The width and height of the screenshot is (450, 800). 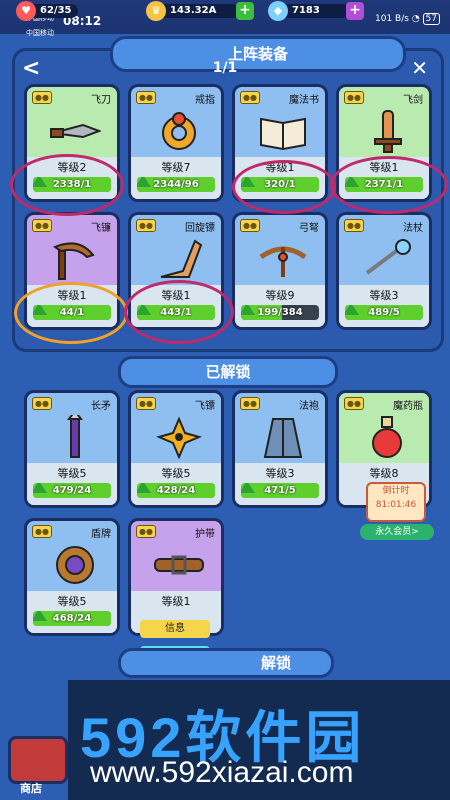 I want to click on equipment-name: 飞镖, so click(x=205, y=406).